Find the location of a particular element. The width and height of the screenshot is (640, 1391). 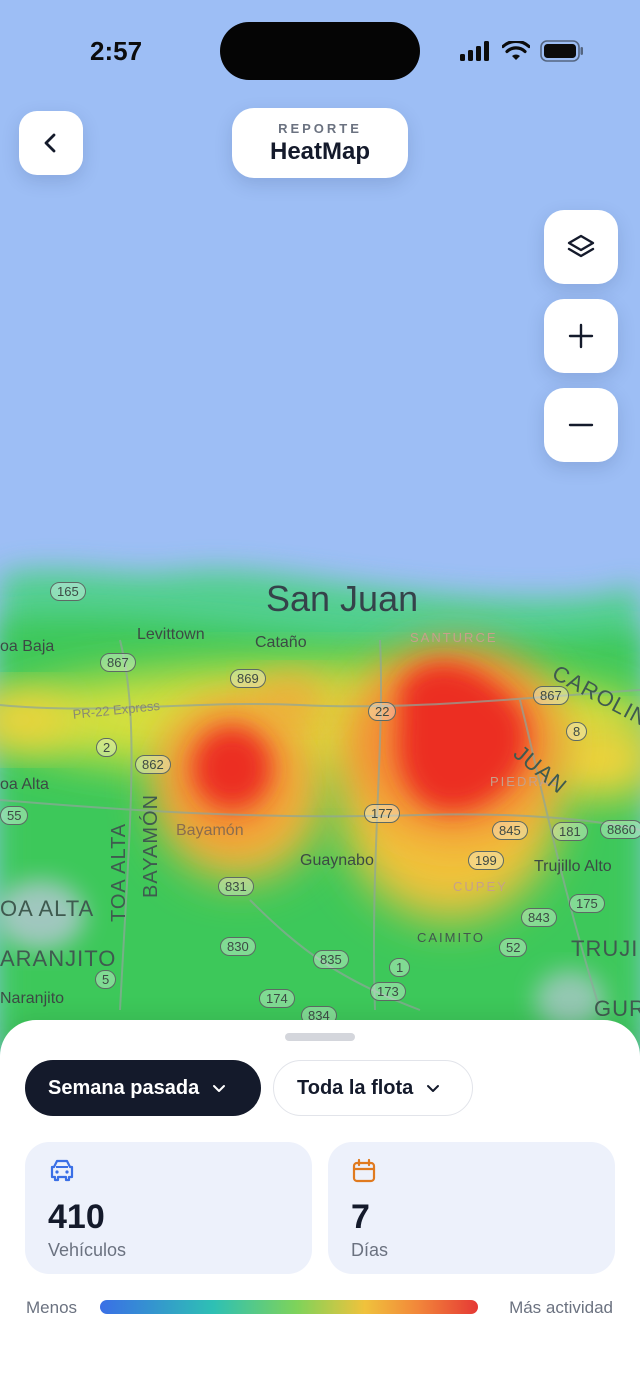

road-shield: 173 is located at coordinates (388, 991).